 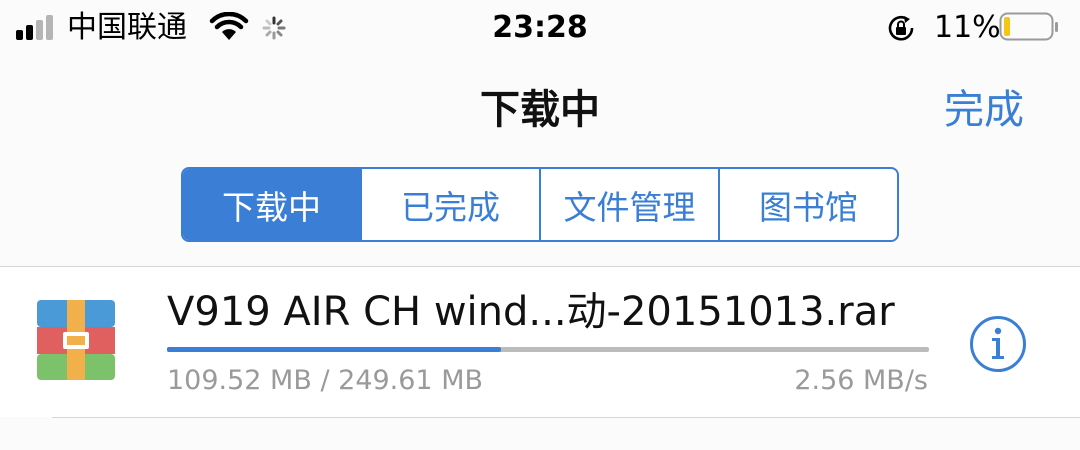 I want to click on status-bar: 中国联通 23:28 11%, so click(x=540, y=28).